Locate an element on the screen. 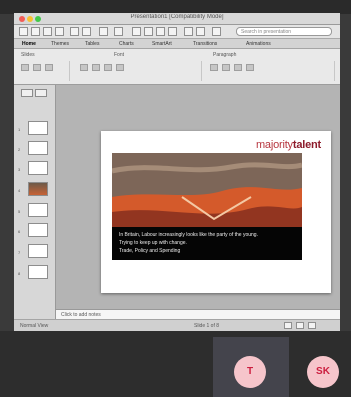  shape-button is located at coordinates (148, 31).